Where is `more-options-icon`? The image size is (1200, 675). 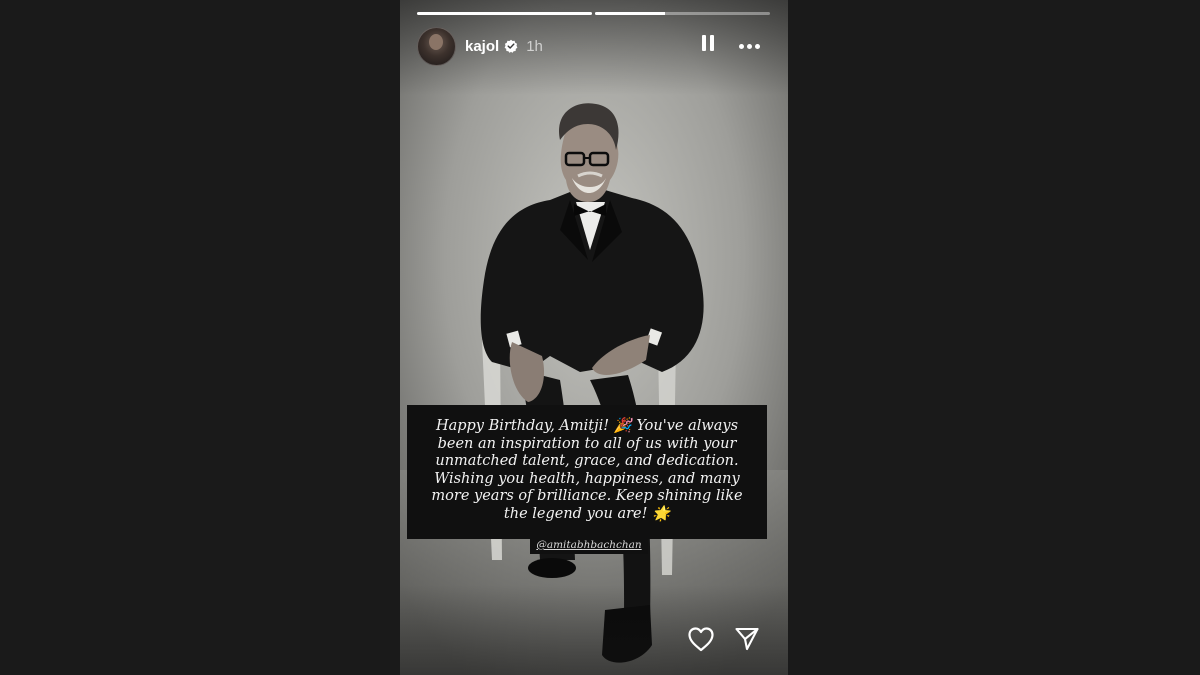
more-options-icon is located at coordinates (749, 46).